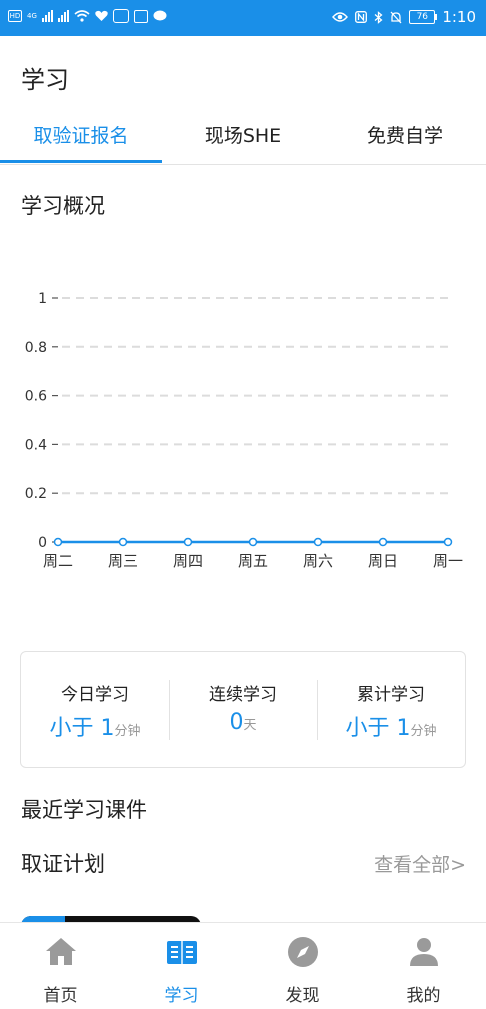 The width and height of the screenshot is (486, 1009). I want to click on active-tab-indicator, so click(81, 161).